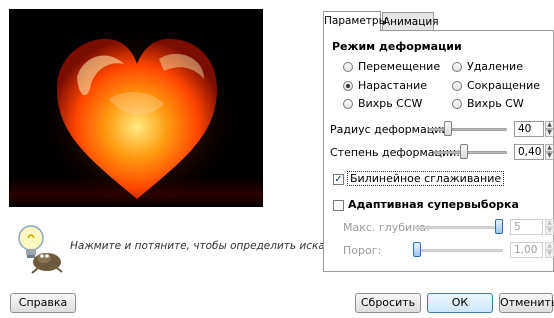 This screenshot has width=554, height=318. Describe the element at coordinates (460, 303) in the screenshot. I see `ok-button: ОК` at that location.